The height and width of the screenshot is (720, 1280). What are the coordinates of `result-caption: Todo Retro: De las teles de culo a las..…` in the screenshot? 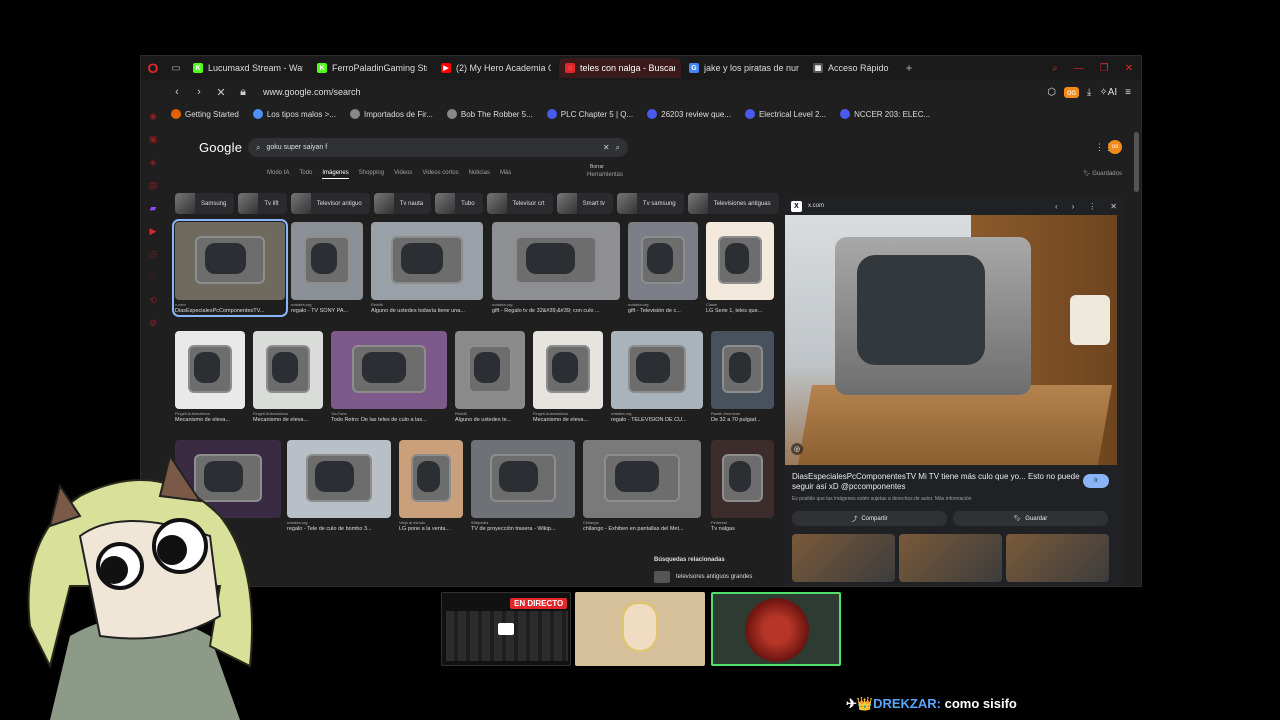 It's located at (389, 420).